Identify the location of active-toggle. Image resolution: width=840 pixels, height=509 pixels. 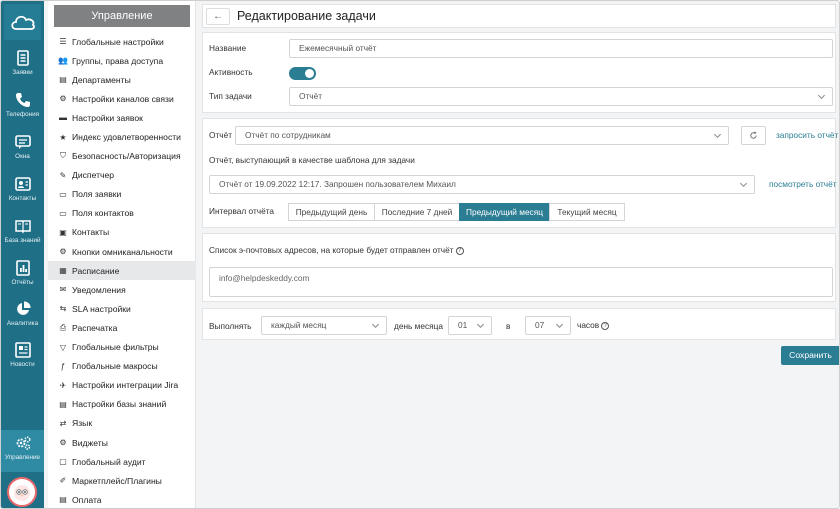
(302, 73).